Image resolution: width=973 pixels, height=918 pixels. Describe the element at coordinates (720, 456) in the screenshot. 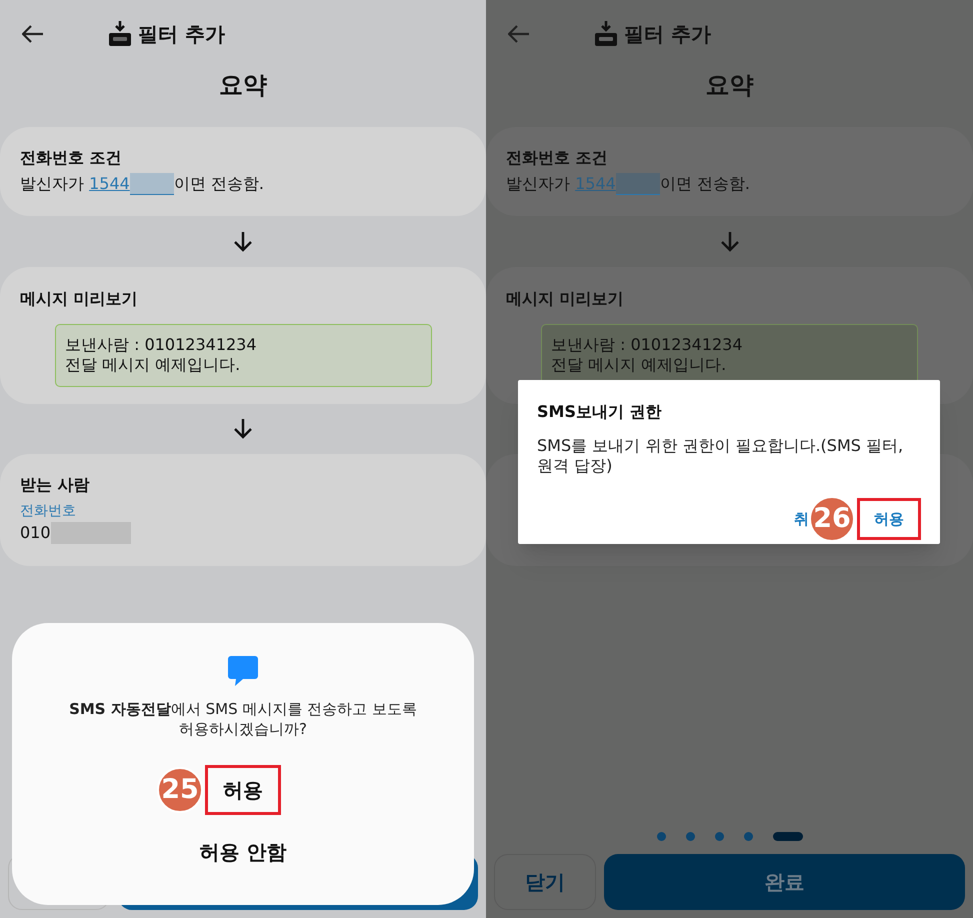

I see `dialog-message: SMS를 보내기 위한 권한이 필요합니다.(SMS 필터, 원격 답장)` at that location.